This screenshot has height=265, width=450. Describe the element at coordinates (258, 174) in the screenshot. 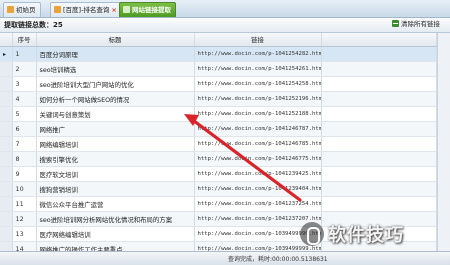

I see `row-link: http://www.docin.com/p-1041239425.html` at that location.